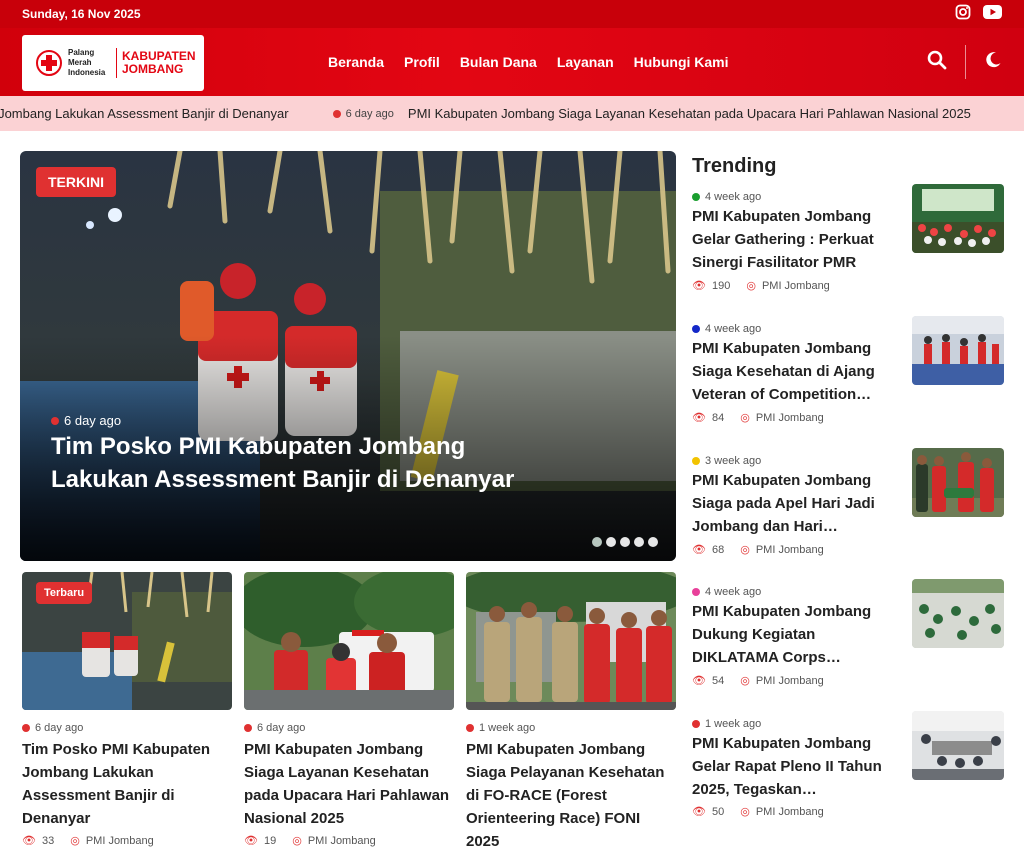 The image size is (1024, 850). Describe the element at coordinates (76, 182) in the screenshot. I see `hero-badge: TERKINI` at that location.